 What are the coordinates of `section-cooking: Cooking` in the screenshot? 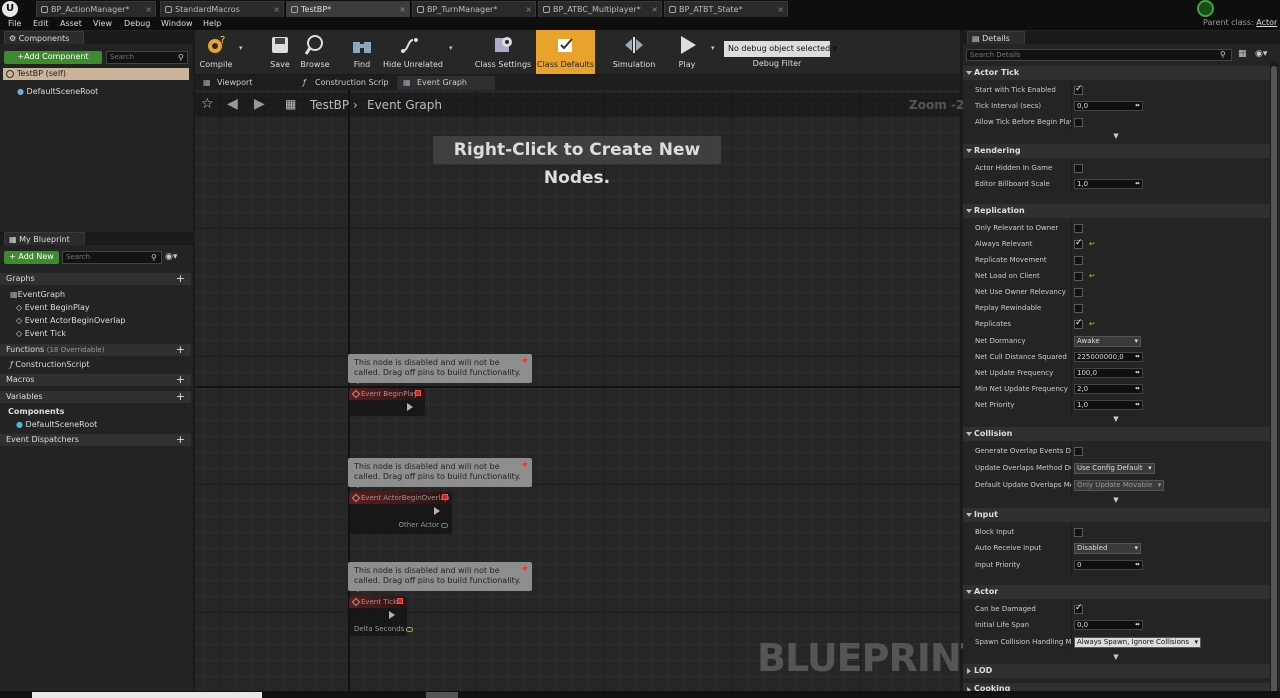 It's located at (1116, 687).